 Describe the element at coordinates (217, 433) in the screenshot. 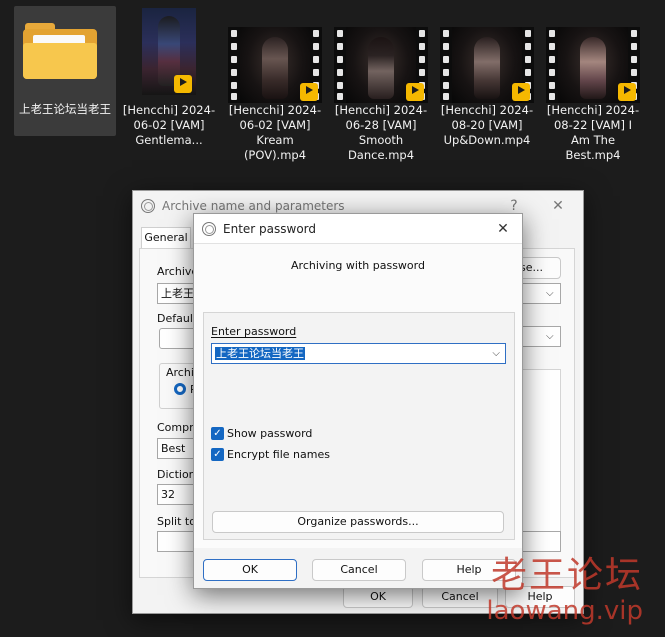

I see `show-password-checkbox: ✓` at that location.